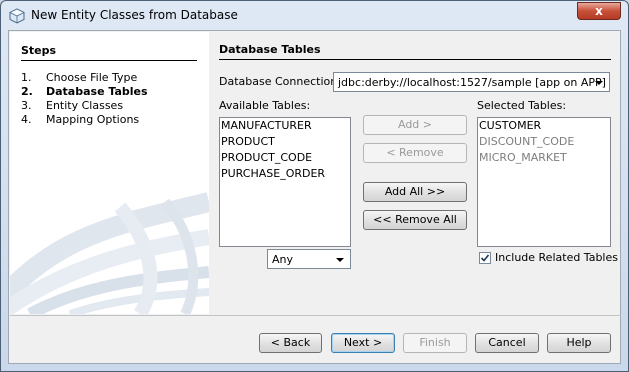 This screenshot has height=372, width=629. What do you see at coordinates (579, 343) in the screenshot?
I see `help-button: Help` at bounding box center [579, 343].